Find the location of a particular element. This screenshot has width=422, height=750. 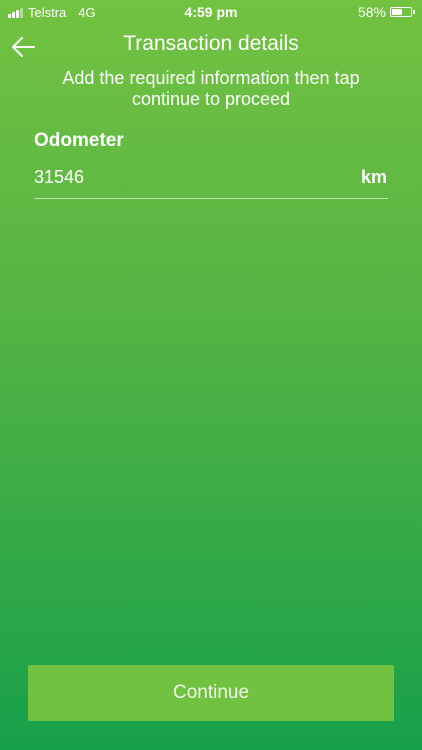

odometer-unit: km is located at coordinates (373, 177).